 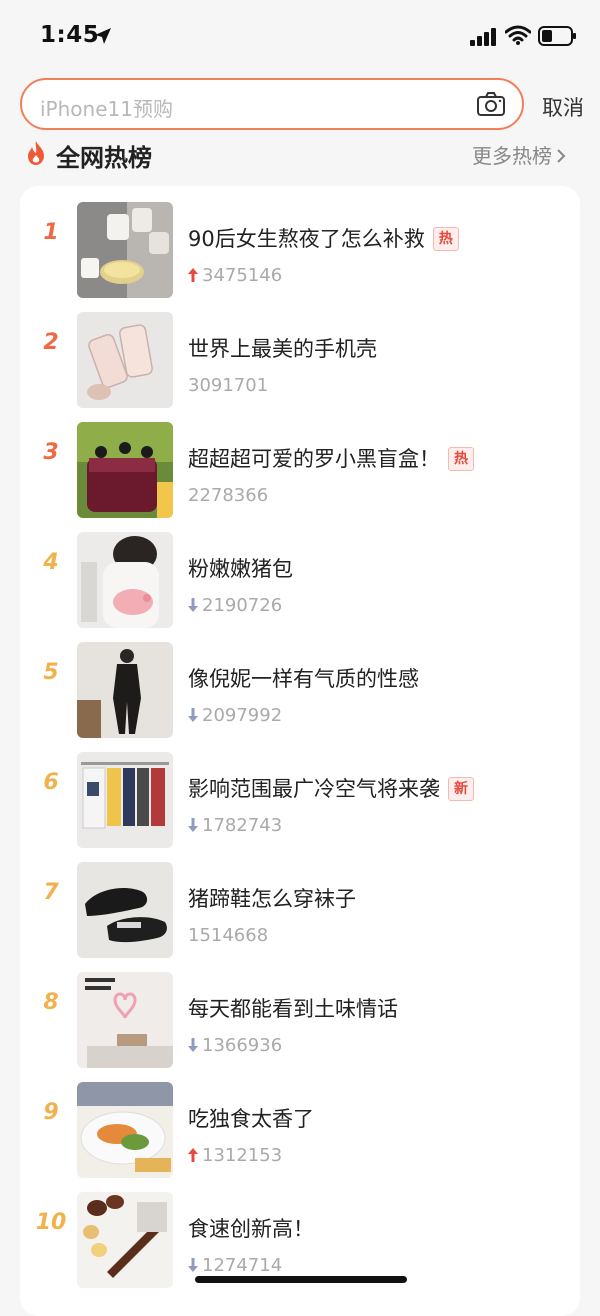 I want to click on item-title: 猪蹄鞋怎么穿袜子, so click(x=272, y=898).